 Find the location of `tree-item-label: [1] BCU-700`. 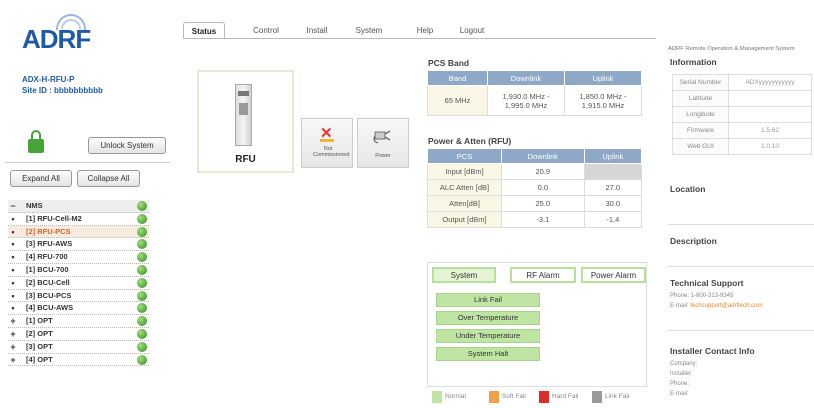

tree-item-label: [1] BCU-700 is located at coordinates (47, 269).